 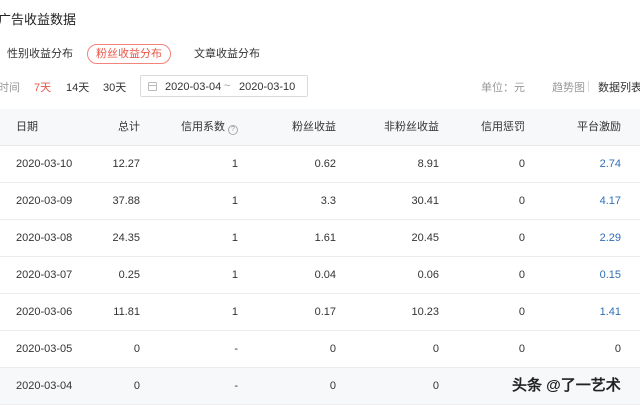 What do you see at coordinates (126, 238) in the screenshot?
I see `cell-total: 24.35` at bounding box center [126, 238].